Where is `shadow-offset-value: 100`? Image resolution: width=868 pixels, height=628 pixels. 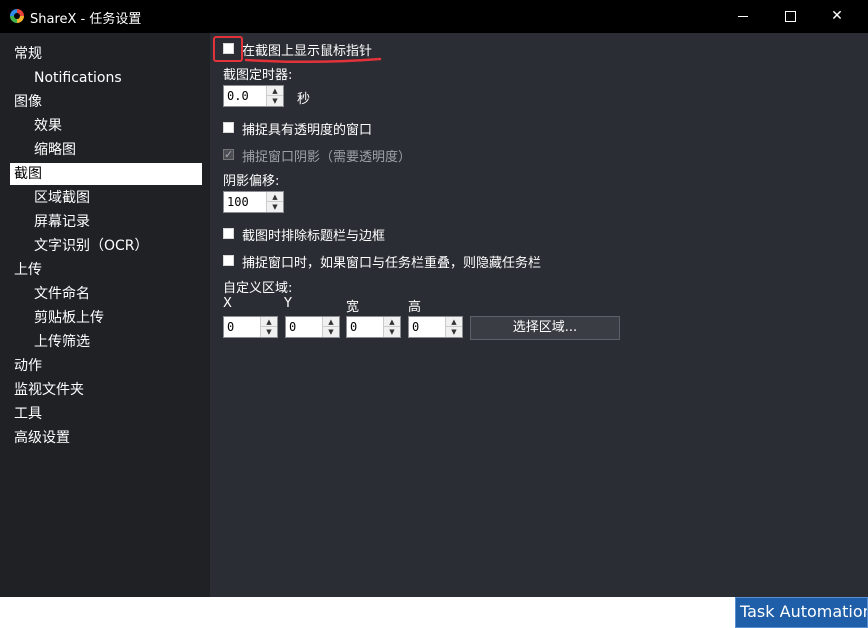 shadow-offset-value: 100 is located at coordinates (238, 202).